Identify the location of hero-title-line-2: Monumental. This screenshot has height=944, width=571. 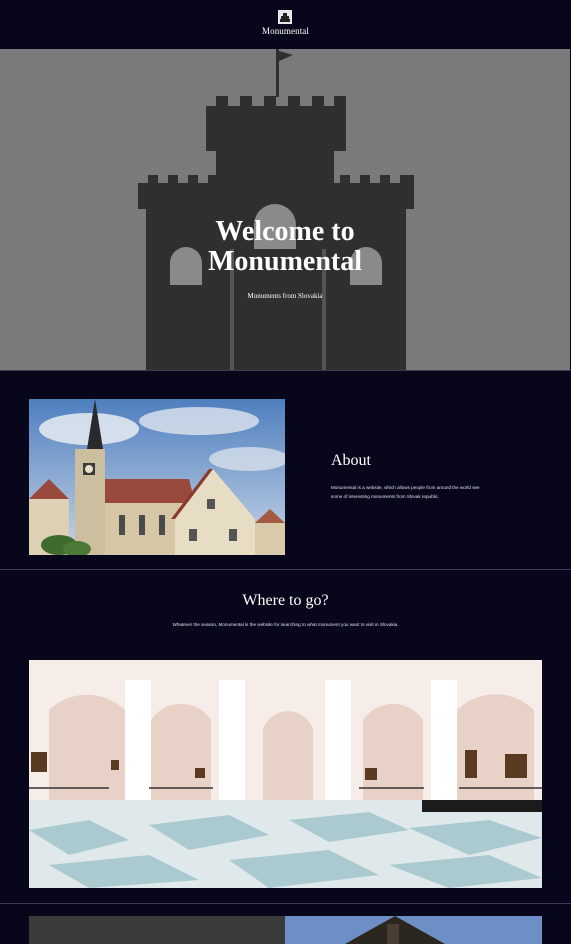
(285, 261).